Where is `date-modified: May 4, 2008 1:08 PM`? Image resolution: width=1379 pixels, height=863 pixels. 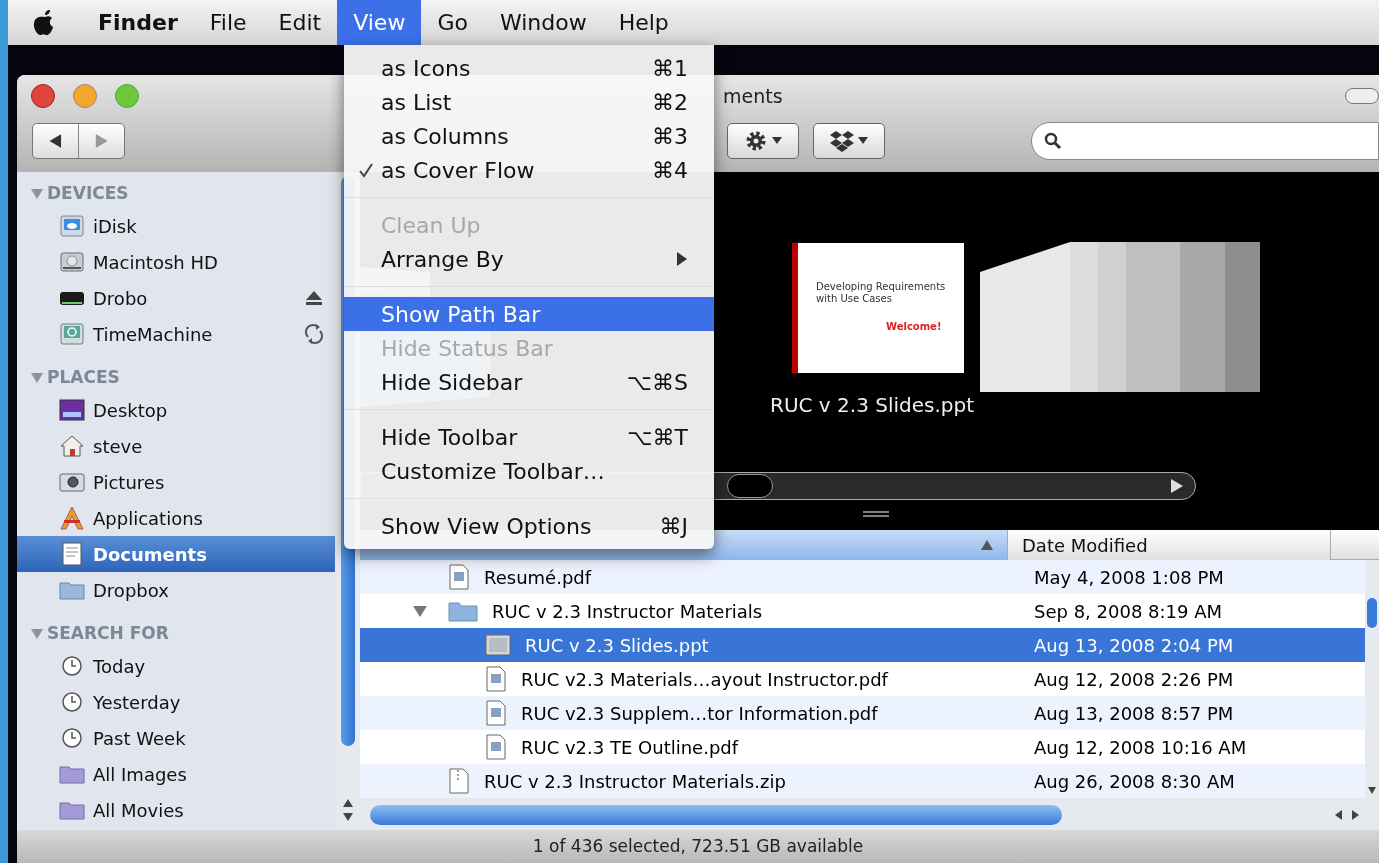
date-modified: May 4, 2008 1:08 PM is located at coordinates (1129, 577).